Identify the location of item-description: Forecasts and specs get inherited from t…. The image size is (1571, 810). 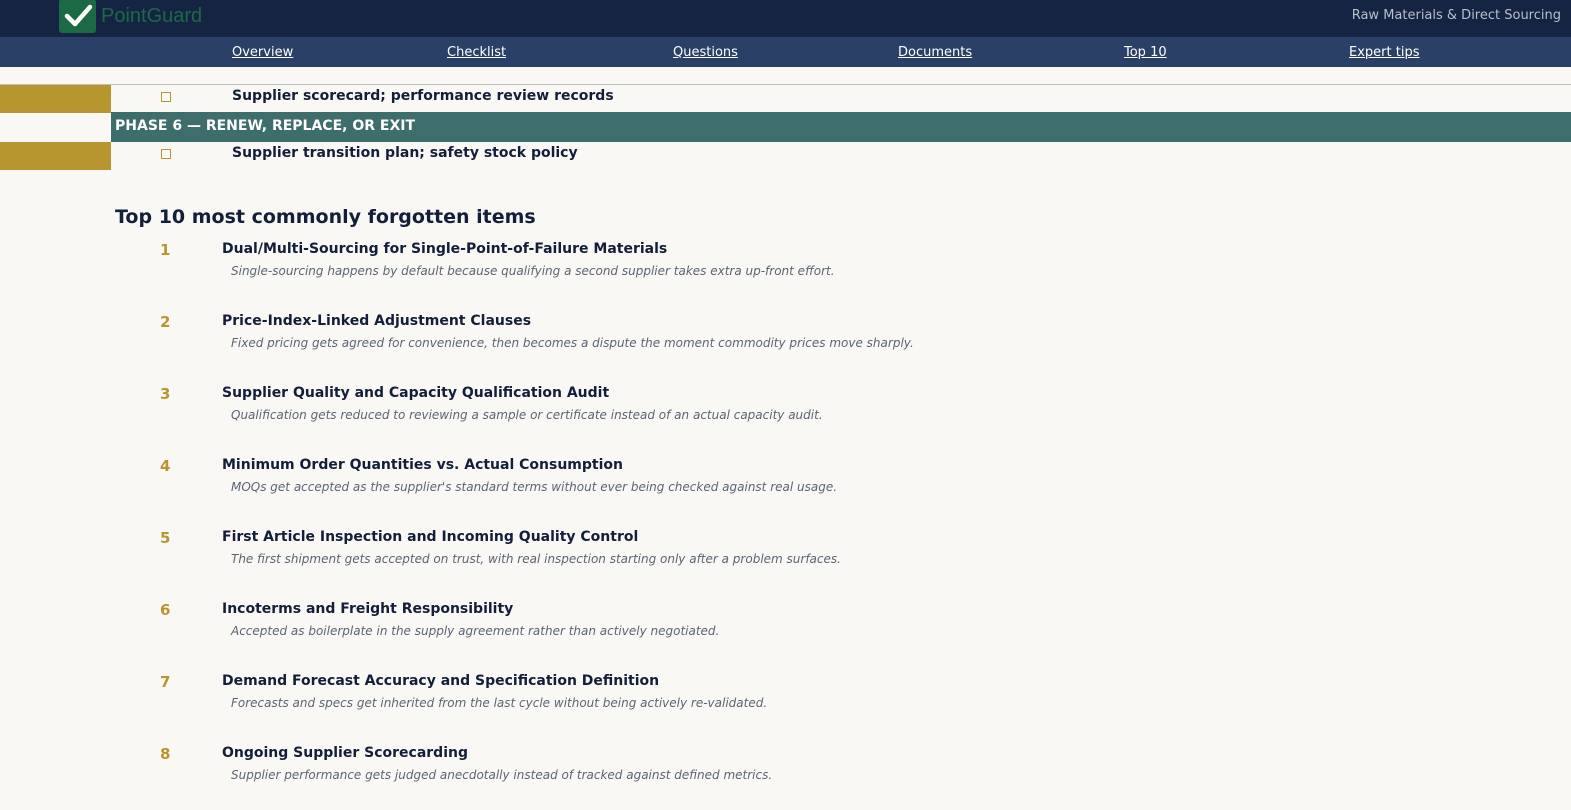
(499, 703).